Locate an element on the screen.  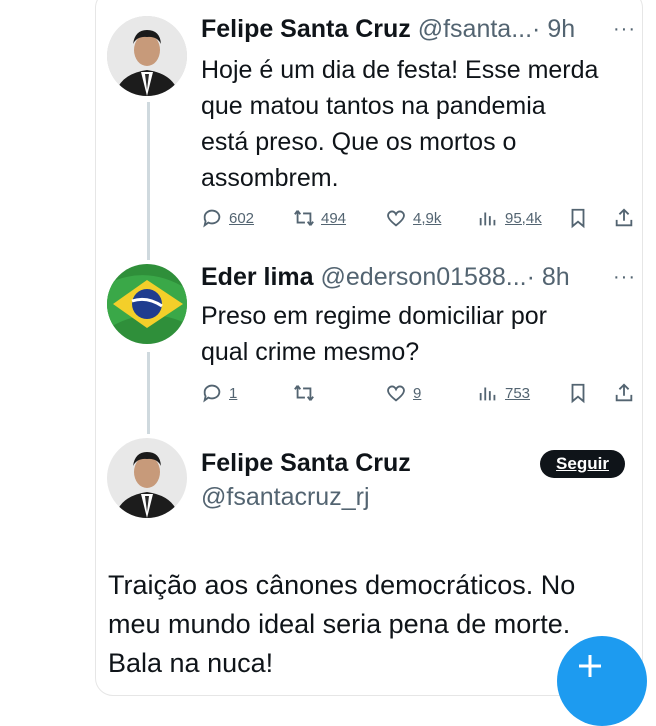
tweet1-like-count: 4,9k is located at coordinates (427, 218).